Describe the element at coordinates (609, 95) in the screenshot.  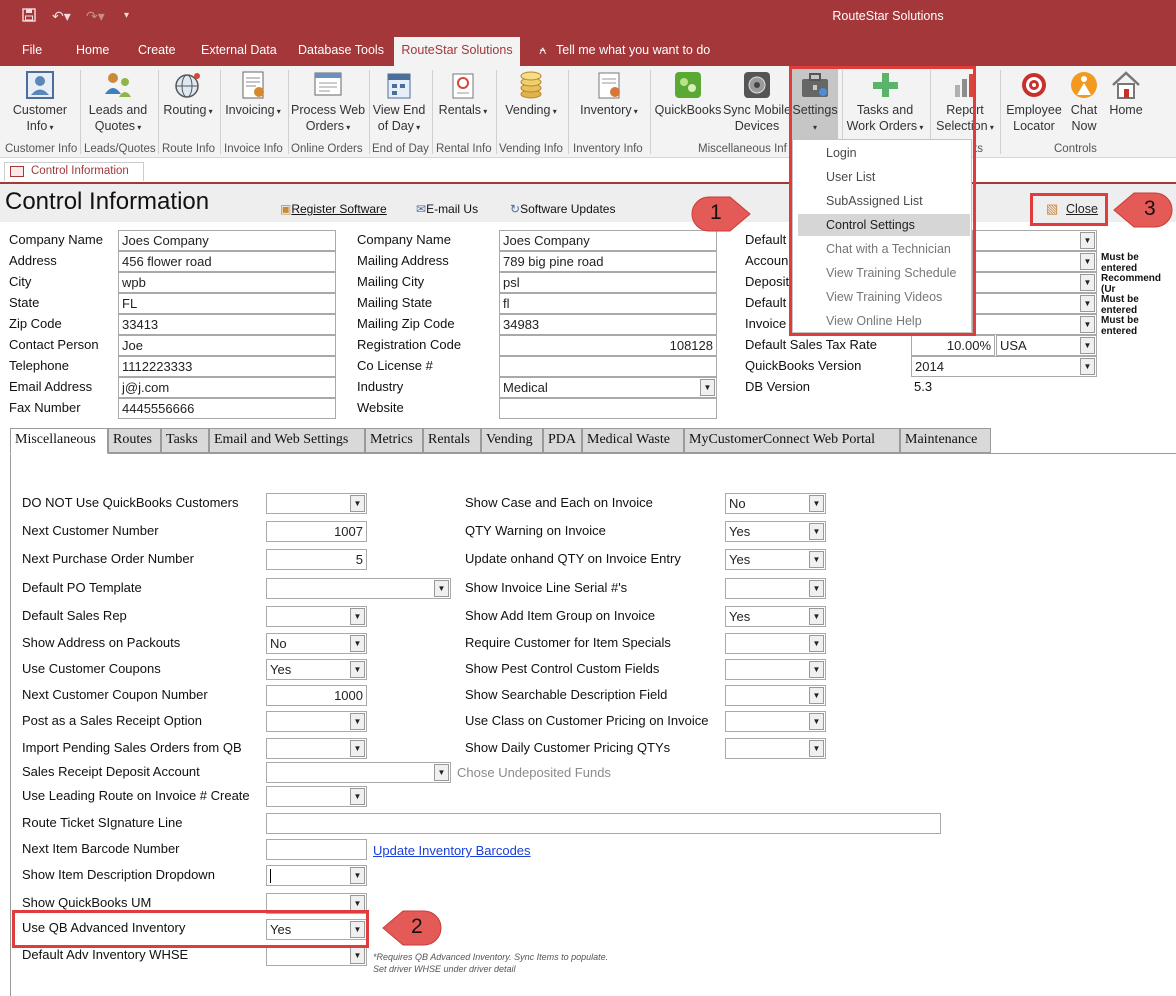
I see `inventory-button: Inventory ▾` at that location.